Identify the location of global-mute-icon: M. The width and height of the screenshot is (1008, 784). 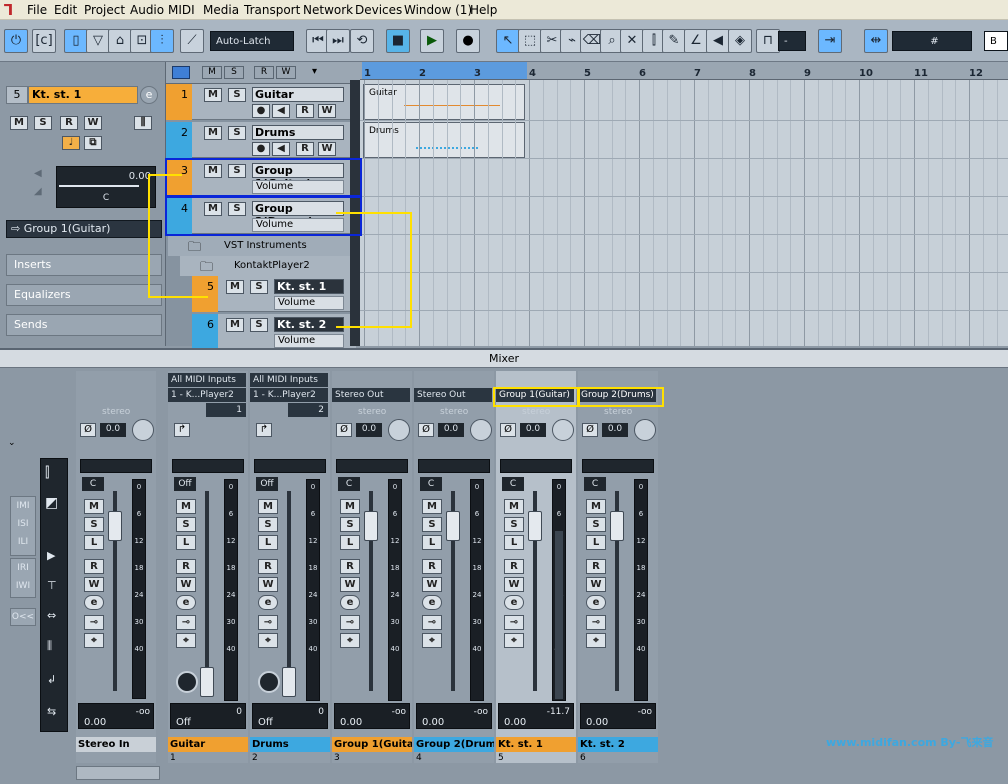
(212, 72).